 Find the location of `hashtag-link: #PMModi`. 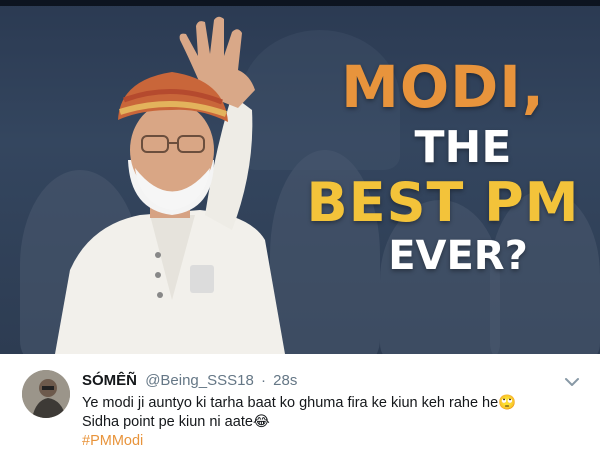

hashtag-link: #PMModi is located at coordinates (332, 441).